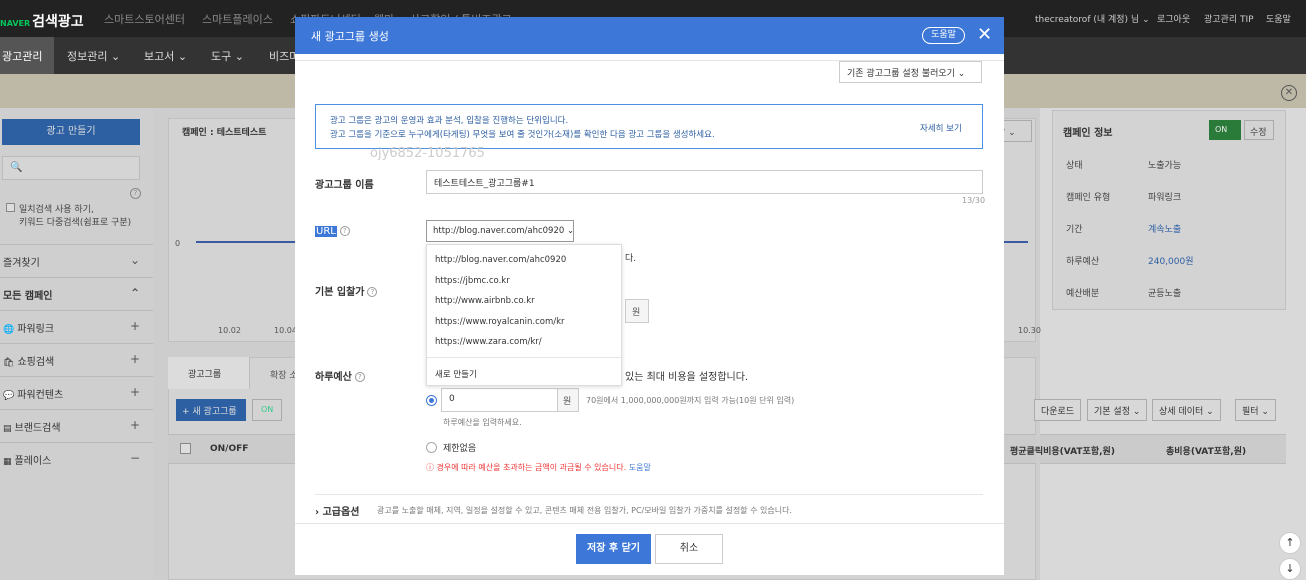 This screenshot has width=1306, height=580. I want to click on adgroup-name-label: 광고그룹 이름, so click(344, 185).